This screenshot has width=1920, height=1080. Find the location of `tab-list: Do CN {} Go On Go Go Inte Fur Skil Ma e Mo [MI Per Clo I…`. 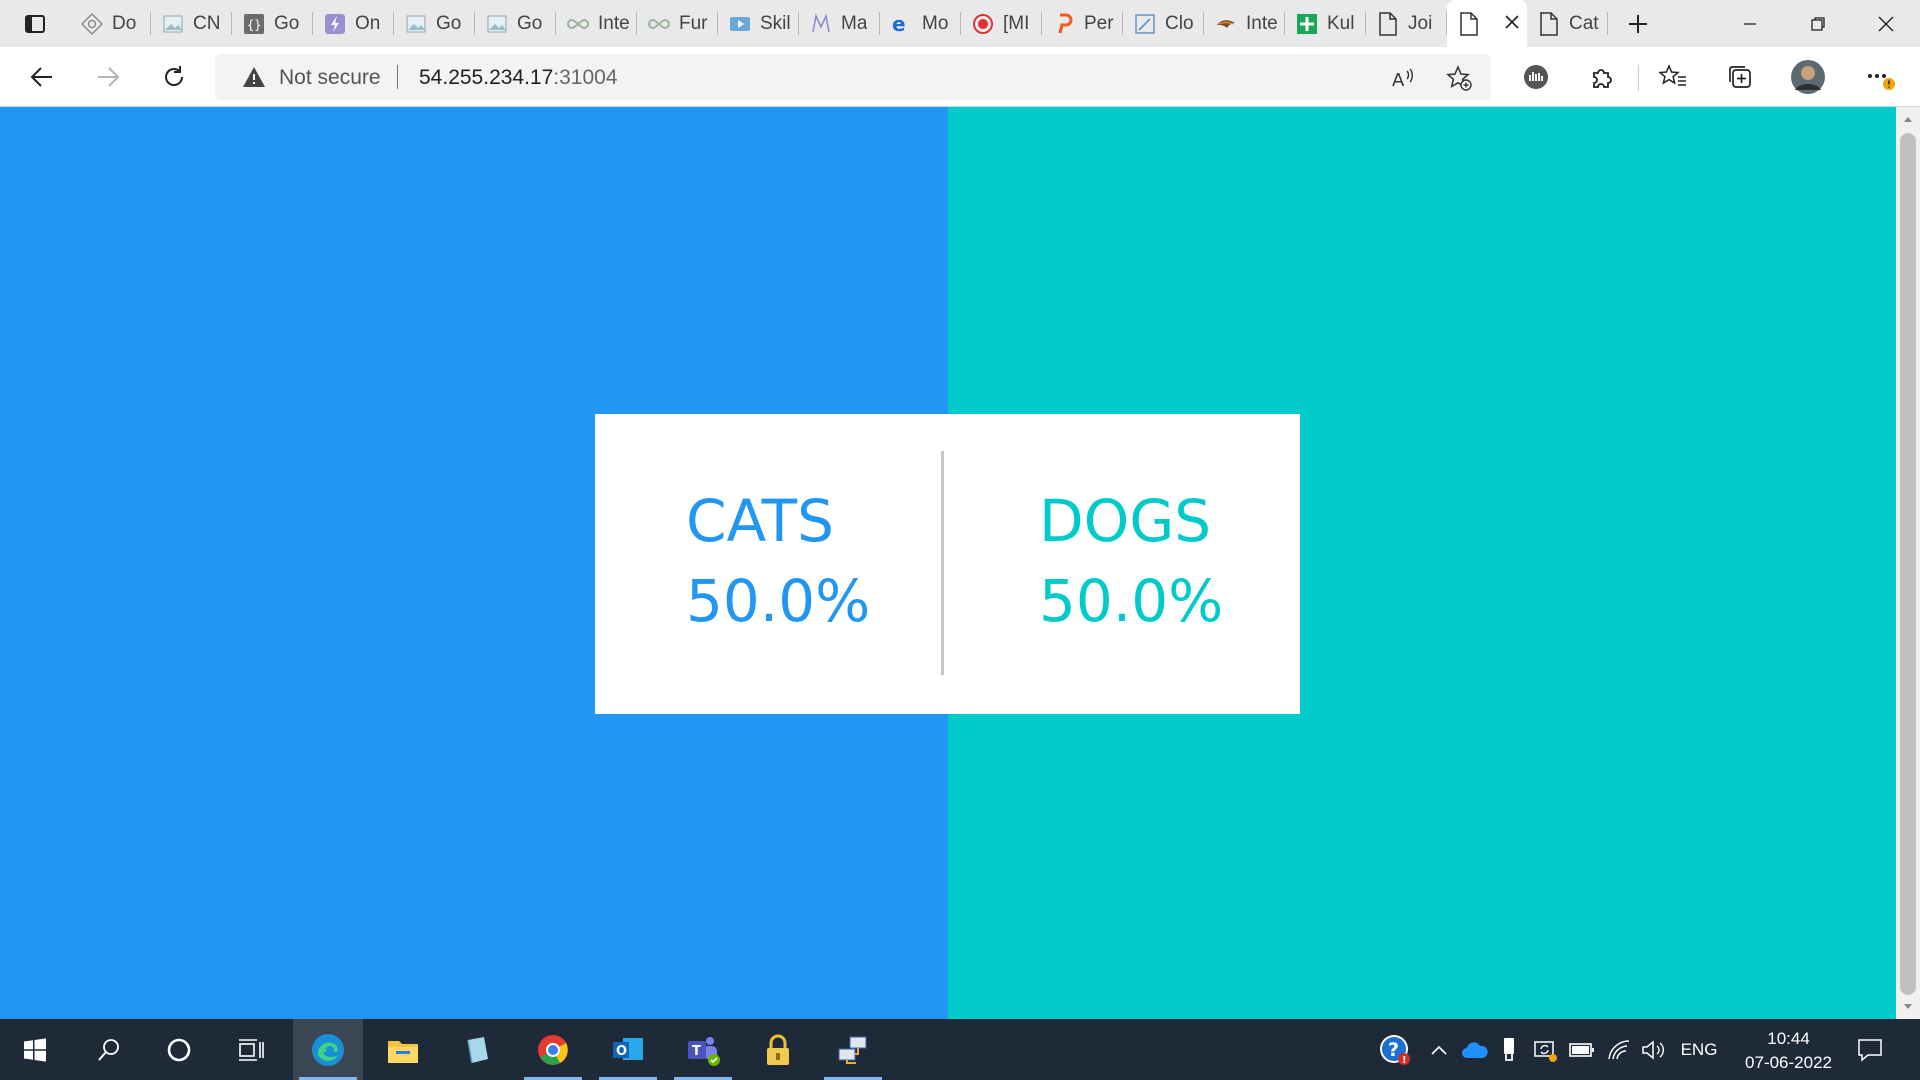

tab-list: Do CN {} Go On Go Go Inte Fur Skil Ma e Mo [MI Per Clo I… is located at coordinates (839, 23).